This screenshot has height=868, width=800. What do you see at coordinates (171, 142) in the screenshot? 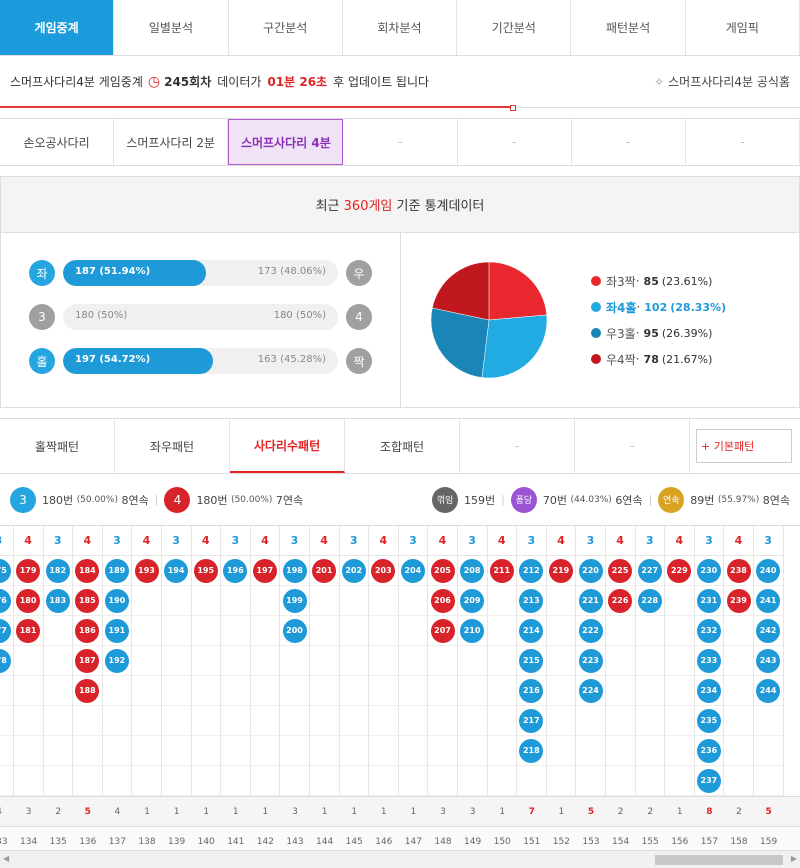
I see `game-tab-2: 스머프사다리 2분` at bounding box center [171, 142].